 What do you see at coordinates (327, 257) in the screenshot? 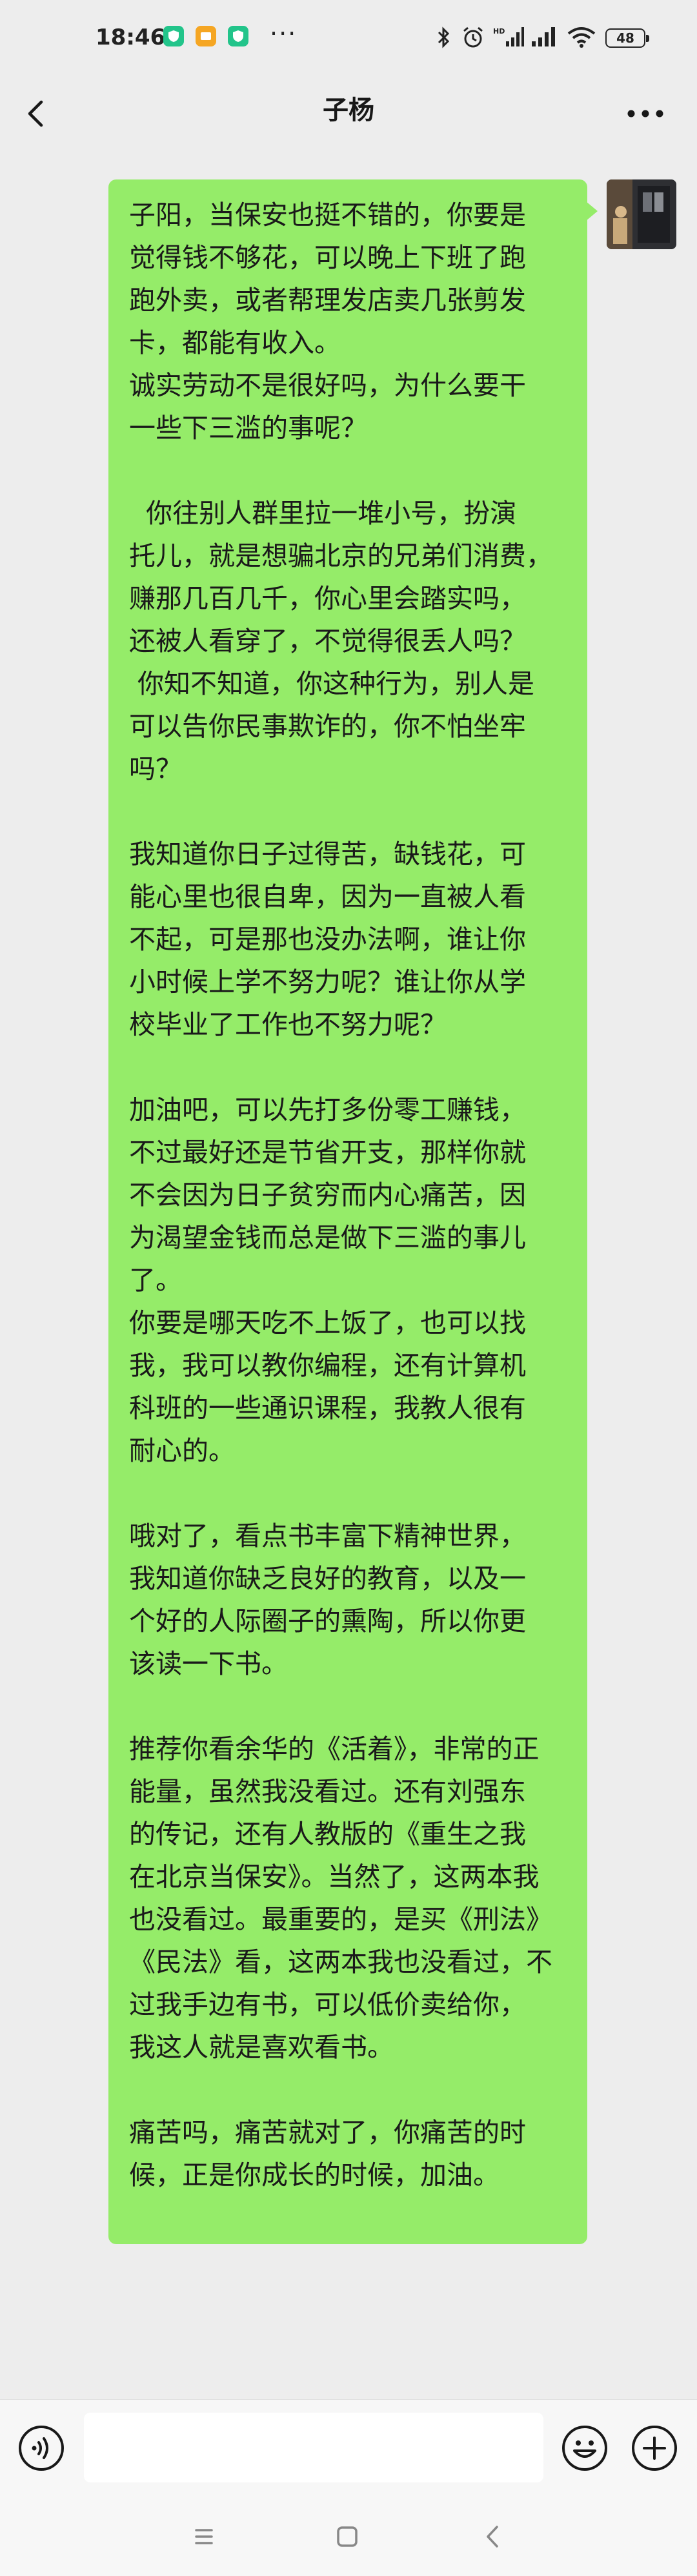
I see `message-line: 觉得钱不够花，可以晚上下班了跑` at bounding box center [327, 257].